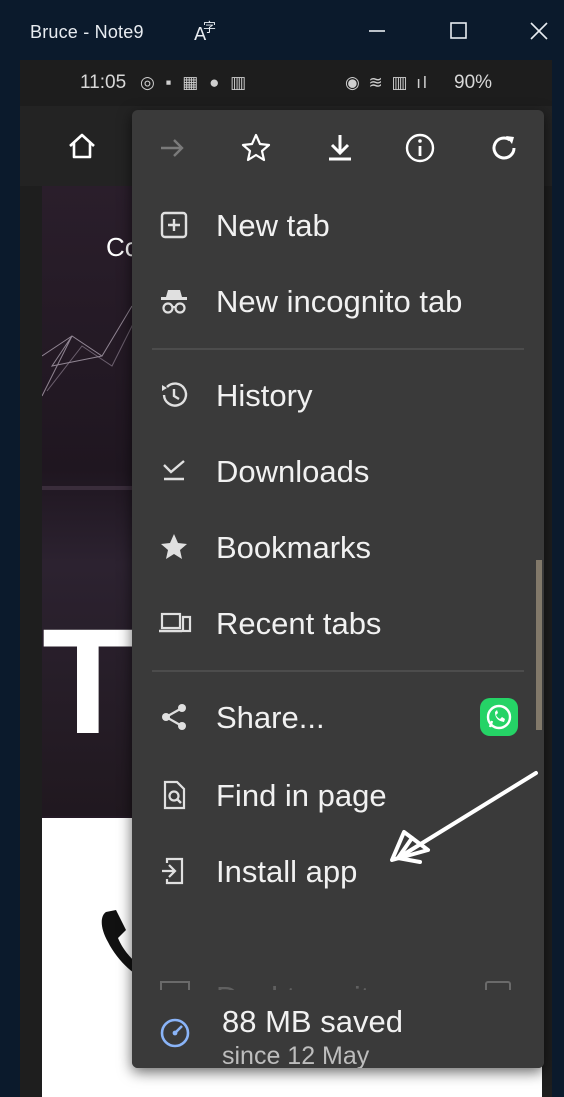 The width and height of the screenshot is (564, 1097). I want to click on install-app-icon, so click(174, 871).